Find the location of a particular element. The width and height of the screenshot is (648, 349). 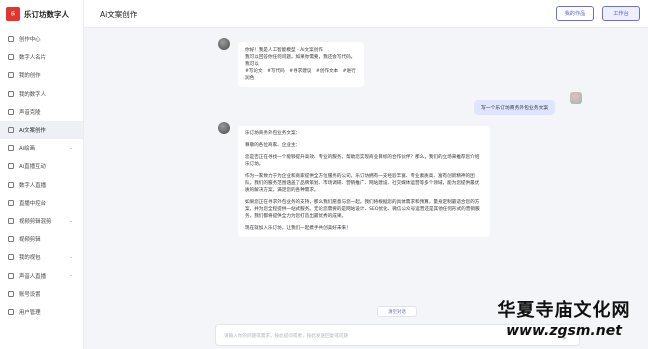

sidebar-item: 视频剪辑 is located at coordinates (41, 239).